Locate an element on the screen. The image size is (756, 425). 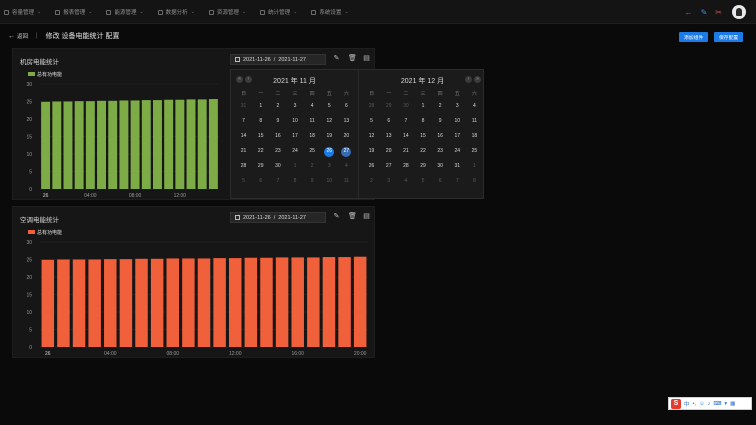
add-component-button: 添加组件 is located at coordinates (694, 37).